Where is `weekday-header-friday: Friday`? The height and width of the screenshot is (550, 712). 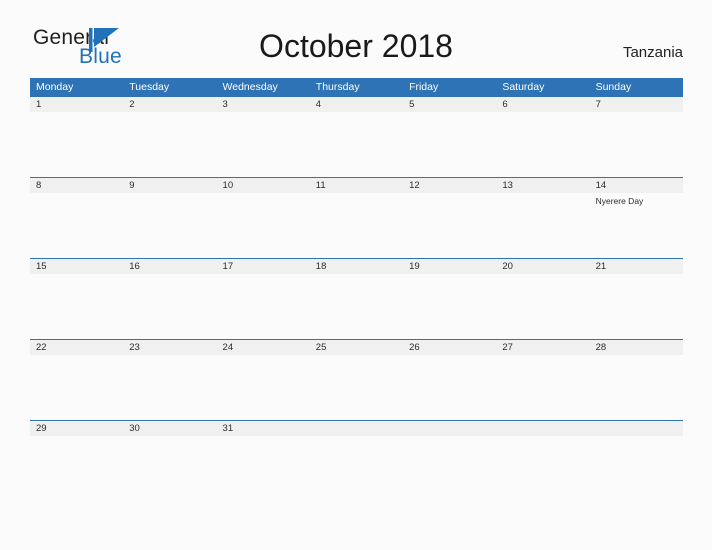 weekday-header-friday: Friday is located at coordinates (424, 87).